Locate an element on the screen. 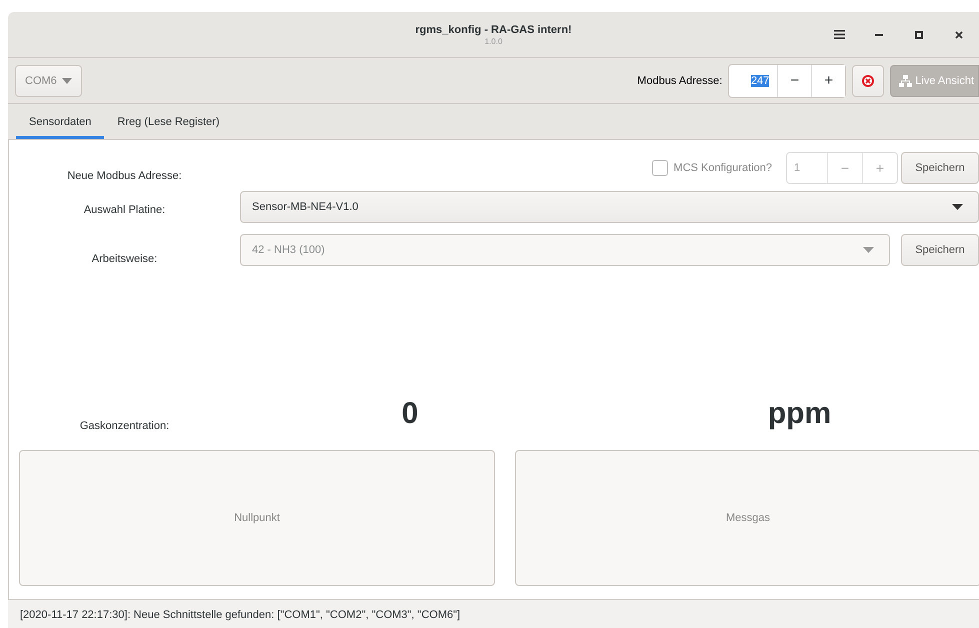 This screenshot has width=979, height=628. calibration-button: Nullpunkt is located at coordinates (257, 518).